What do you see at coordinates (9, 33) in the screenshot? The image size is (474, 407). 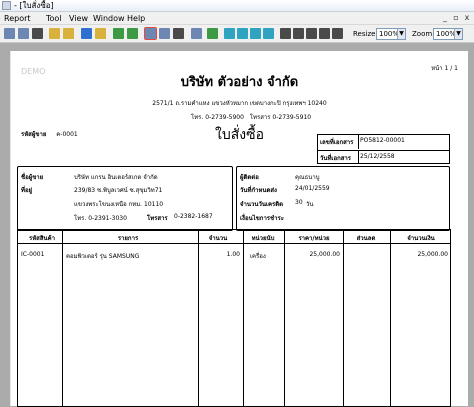 I see `new-icon` at bounding box center [9, 33].